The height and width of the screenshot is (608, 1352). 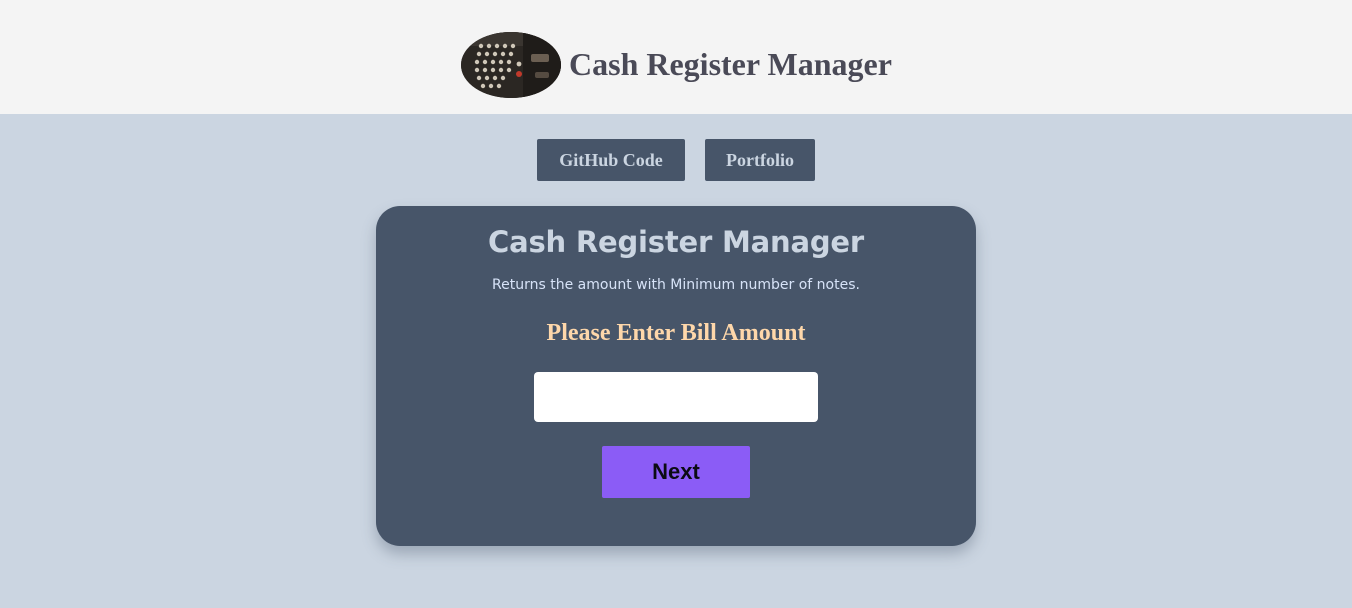 What do you see at coordinates (760, 160) in the screenshot?
I see `portfolio-button: Portfolio` at bounding box center [760, 160].